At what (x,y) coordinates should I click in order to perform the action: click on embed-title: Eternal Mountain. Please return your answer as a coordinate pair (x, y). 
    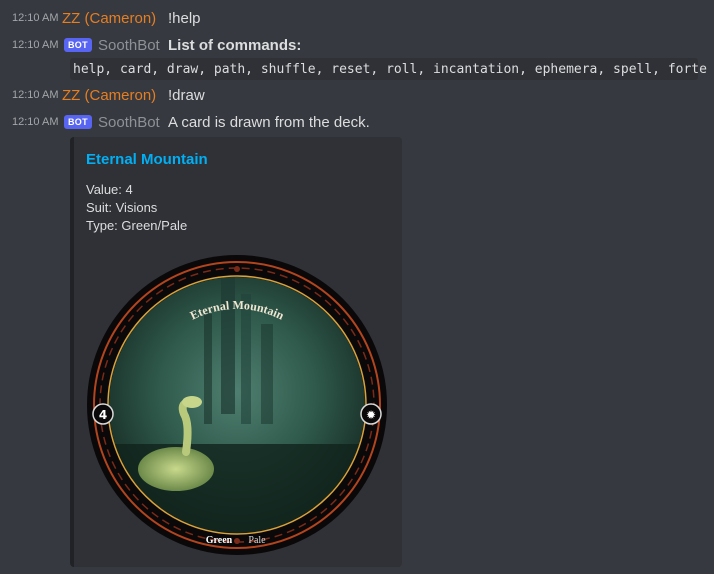
    Looking at the image, I should click on (147, 159).